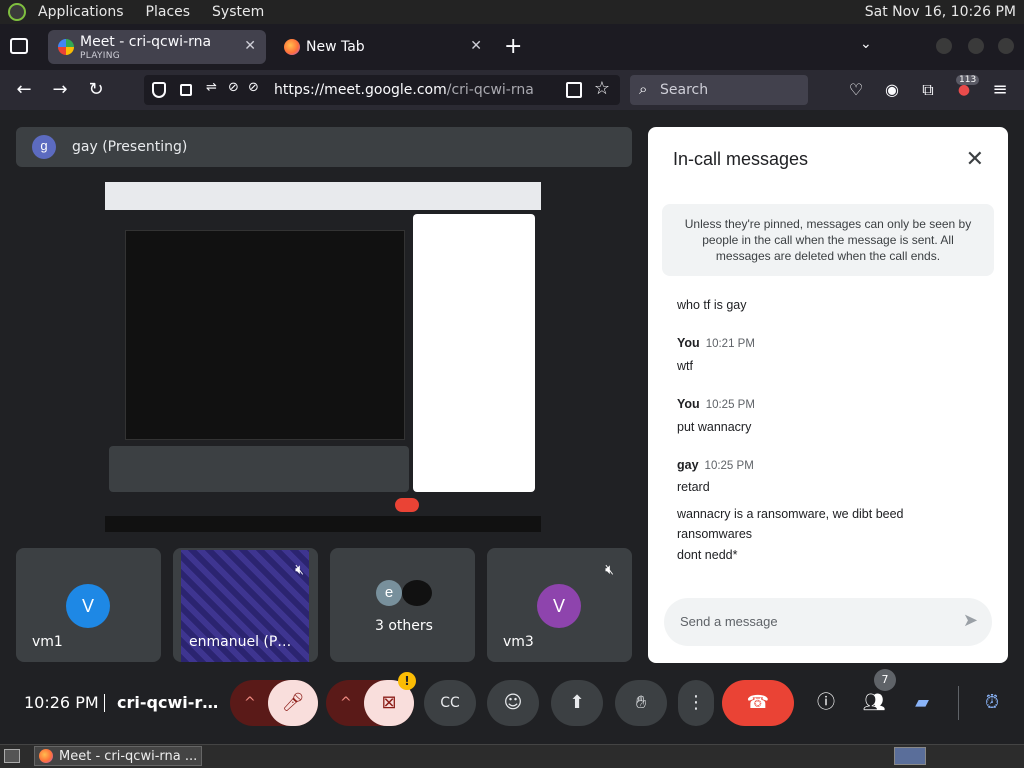  What do you see at coordinates (958, 703) in the screenshot?
I see `separator` at bounding box center [958, 703].